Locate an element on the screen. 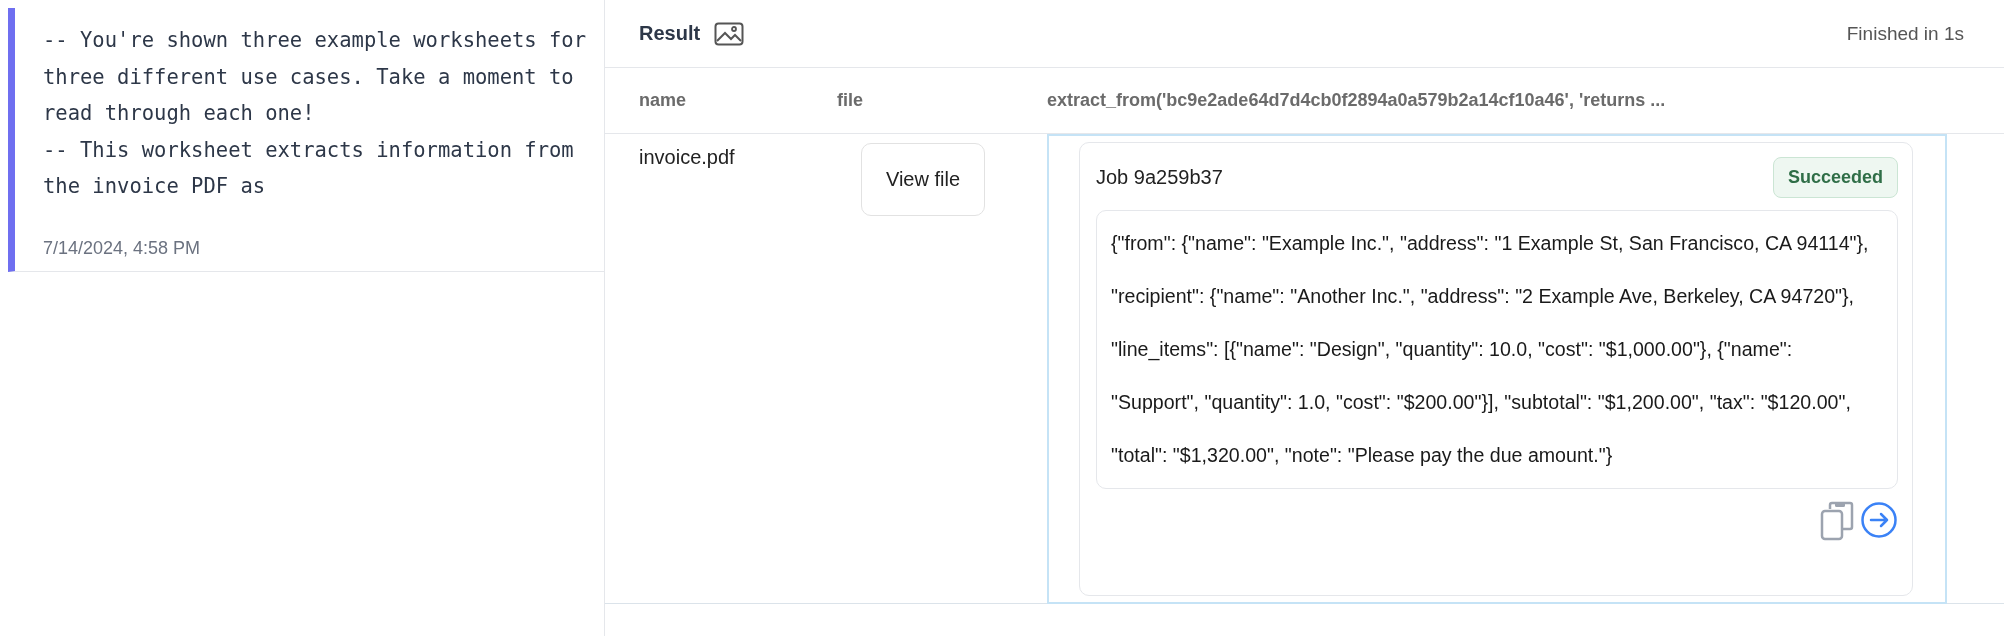 This screenshot has height=636, width=2004. job-title: Job 9a259b37 is located at coordinates (1159, 177).